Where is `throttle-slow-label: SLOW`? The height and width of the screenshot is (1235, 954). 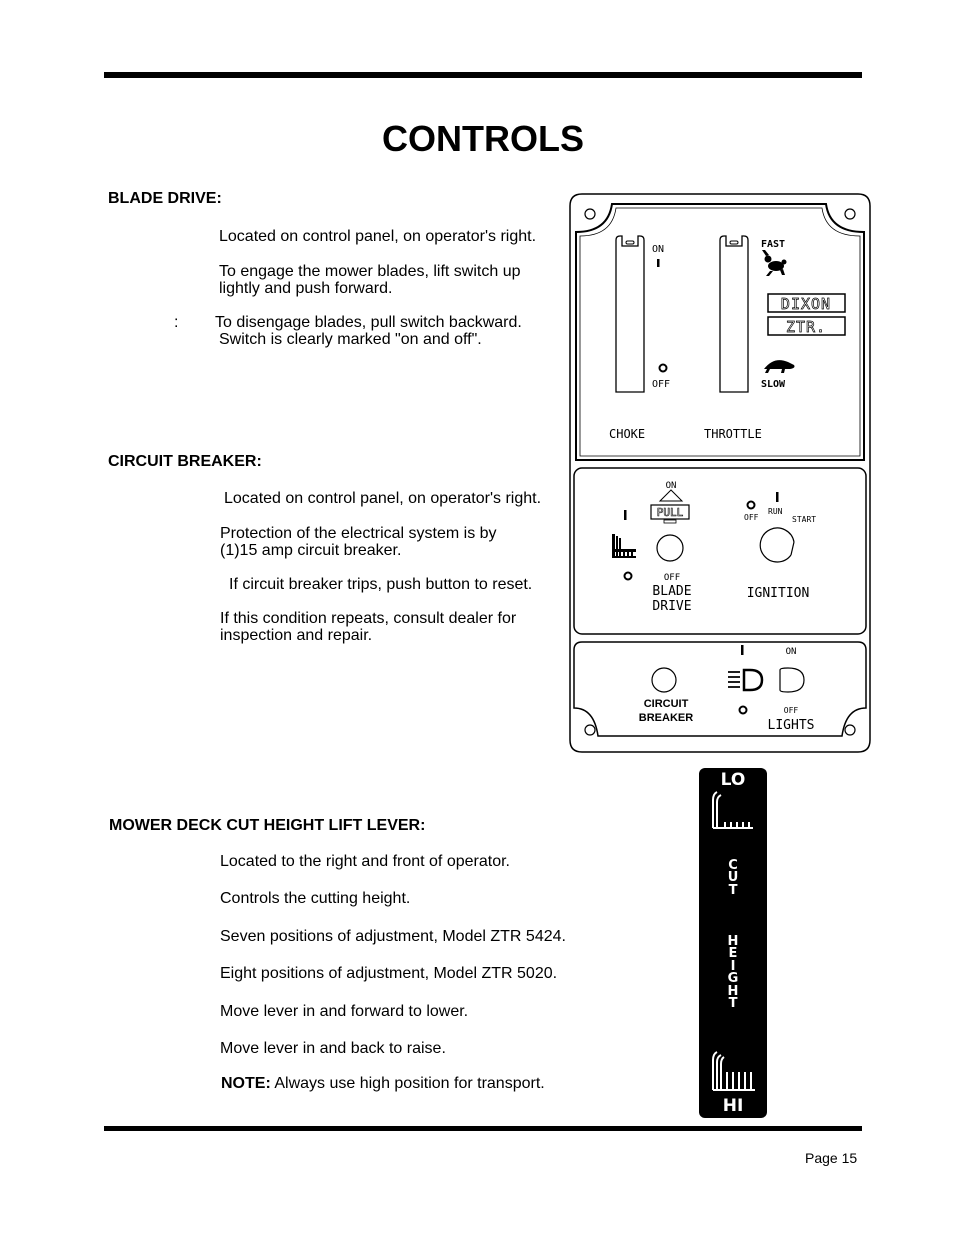
throttle-slow-label: SLOW is located at coordinates (773, 384).